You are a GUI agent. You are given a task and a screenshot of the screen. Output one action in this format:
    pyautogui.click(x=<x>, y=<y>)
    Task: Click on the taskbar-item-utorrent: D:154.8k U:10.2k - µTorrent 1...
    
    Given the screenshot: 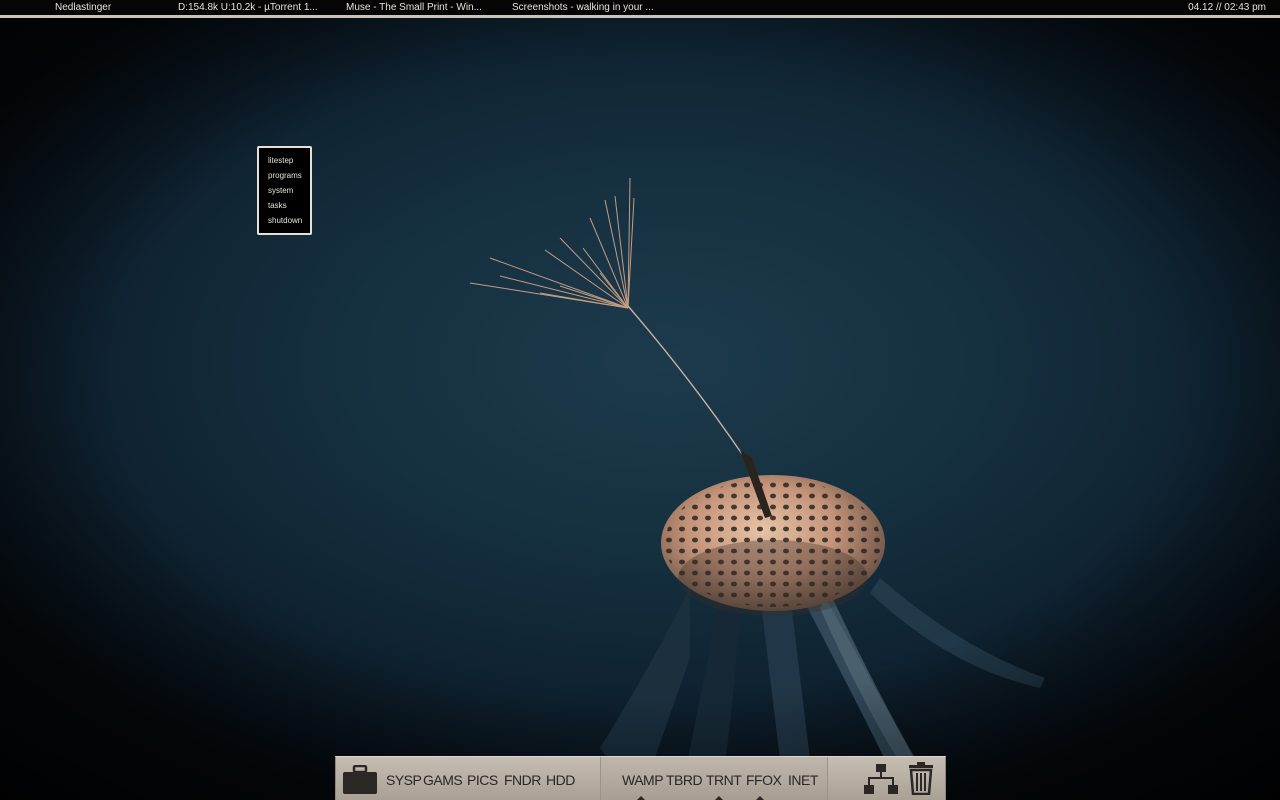 What is the action you would take?
    pyautogui.click(x=248, y=7)
    